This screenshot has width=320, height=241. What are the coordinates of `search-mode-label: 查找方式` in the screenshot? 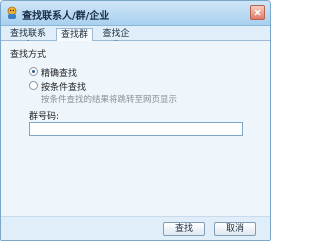 It's located at (28, 55).